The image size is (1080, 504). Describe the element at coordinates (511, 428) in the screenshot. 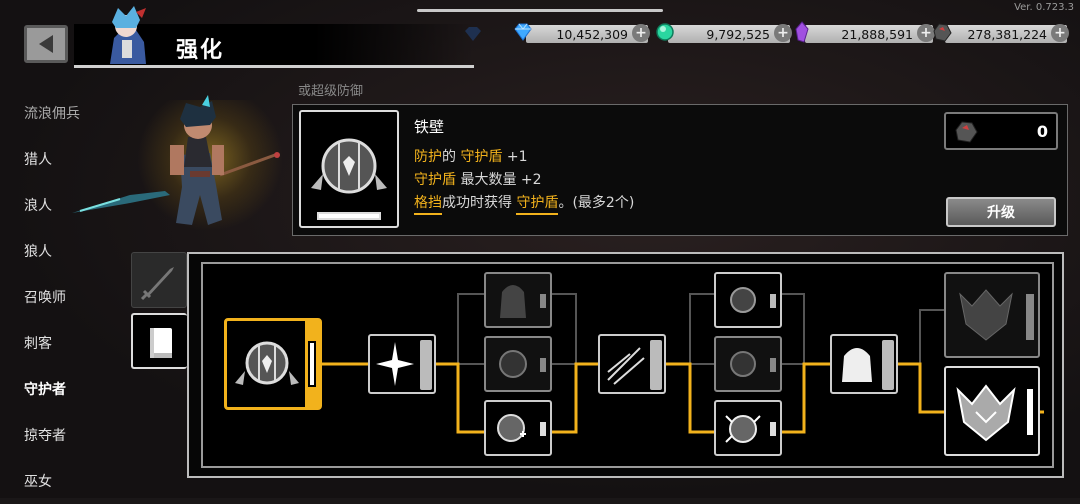

I see `shield-plus-icon` at that location.